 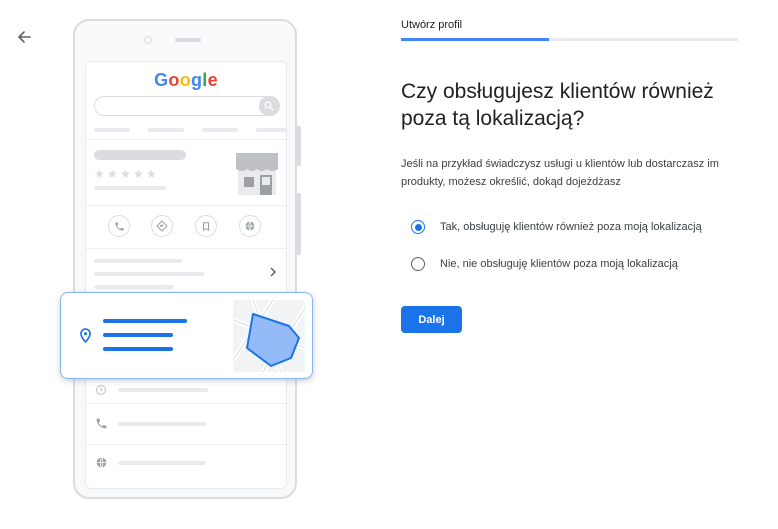 I want to click on placeholder-business-name, so click(x=140, y=155).